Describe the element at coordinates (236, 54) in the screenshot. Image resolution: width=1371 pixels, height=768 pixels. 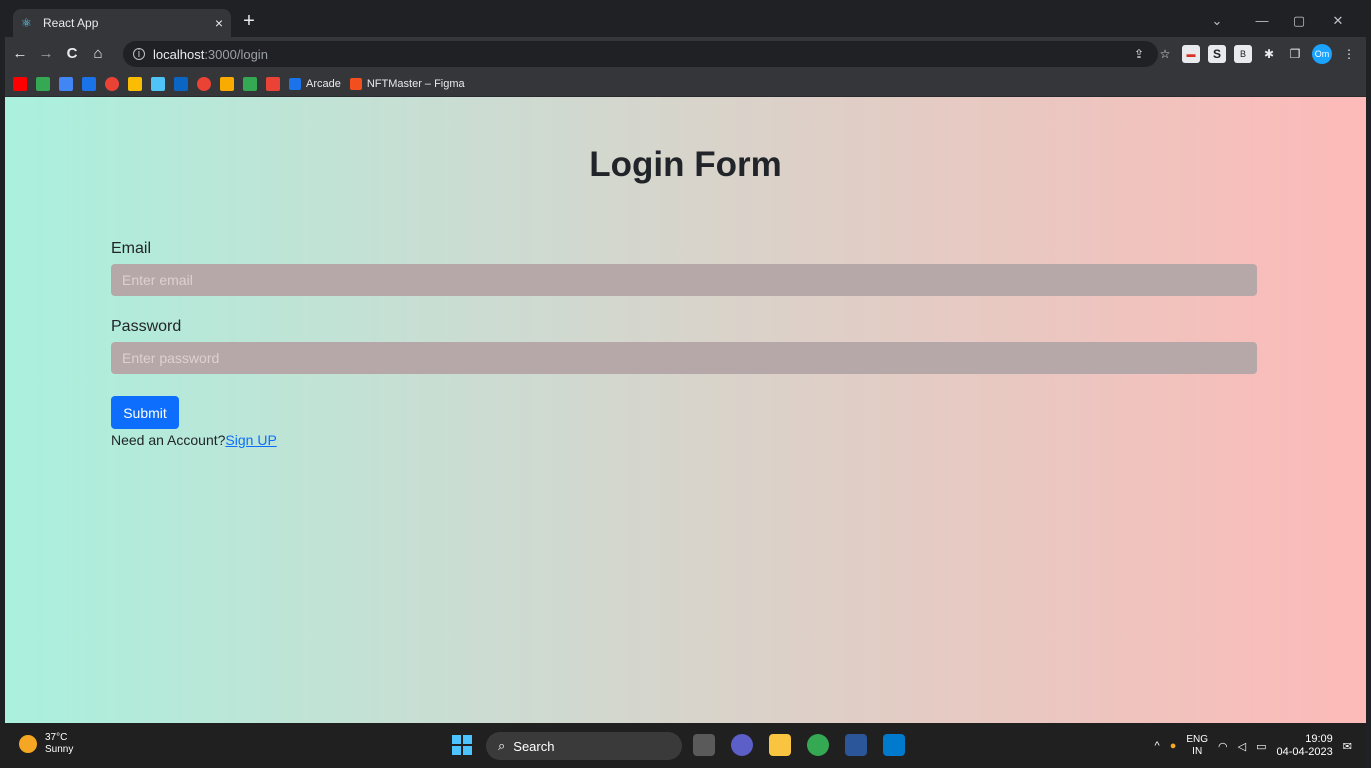
I see `url-path: :3000/login` at that location.